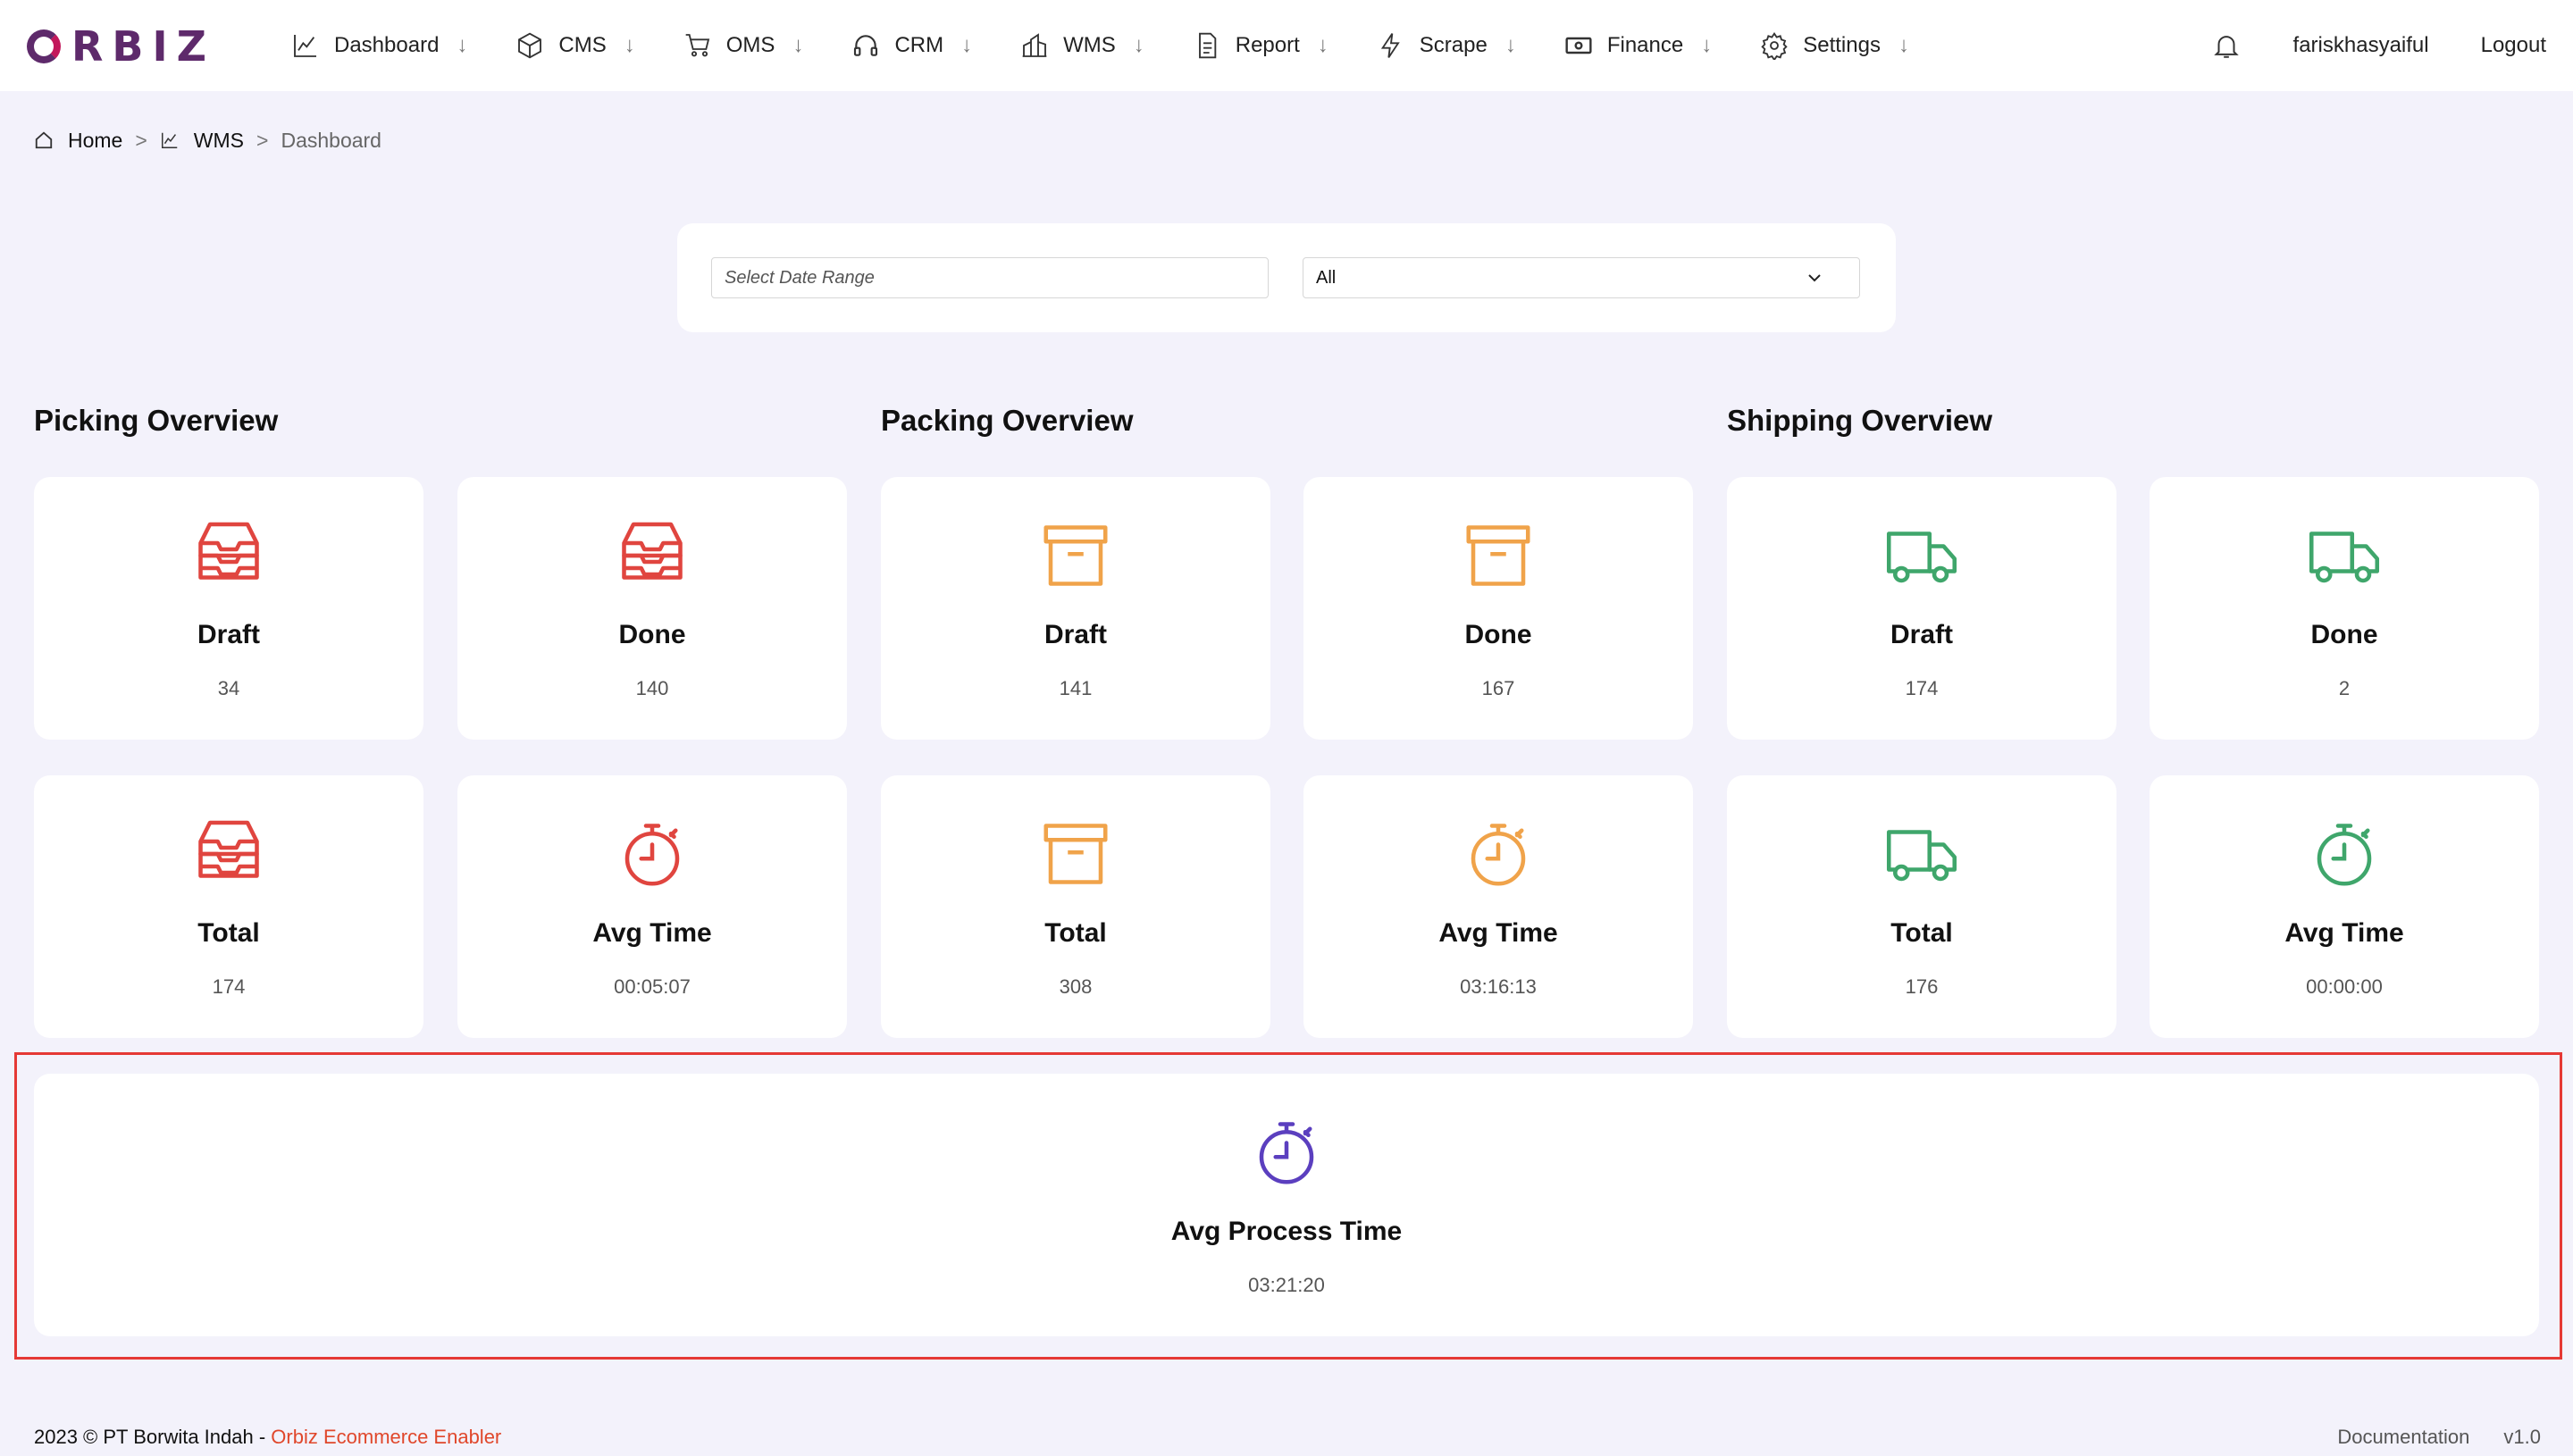 This screenshot has height=1456, width=2573. What do you see at coordinates (1814, 278) in the screenshot?
I see `chevron-down-icon` at bounding box center [1814, 278].